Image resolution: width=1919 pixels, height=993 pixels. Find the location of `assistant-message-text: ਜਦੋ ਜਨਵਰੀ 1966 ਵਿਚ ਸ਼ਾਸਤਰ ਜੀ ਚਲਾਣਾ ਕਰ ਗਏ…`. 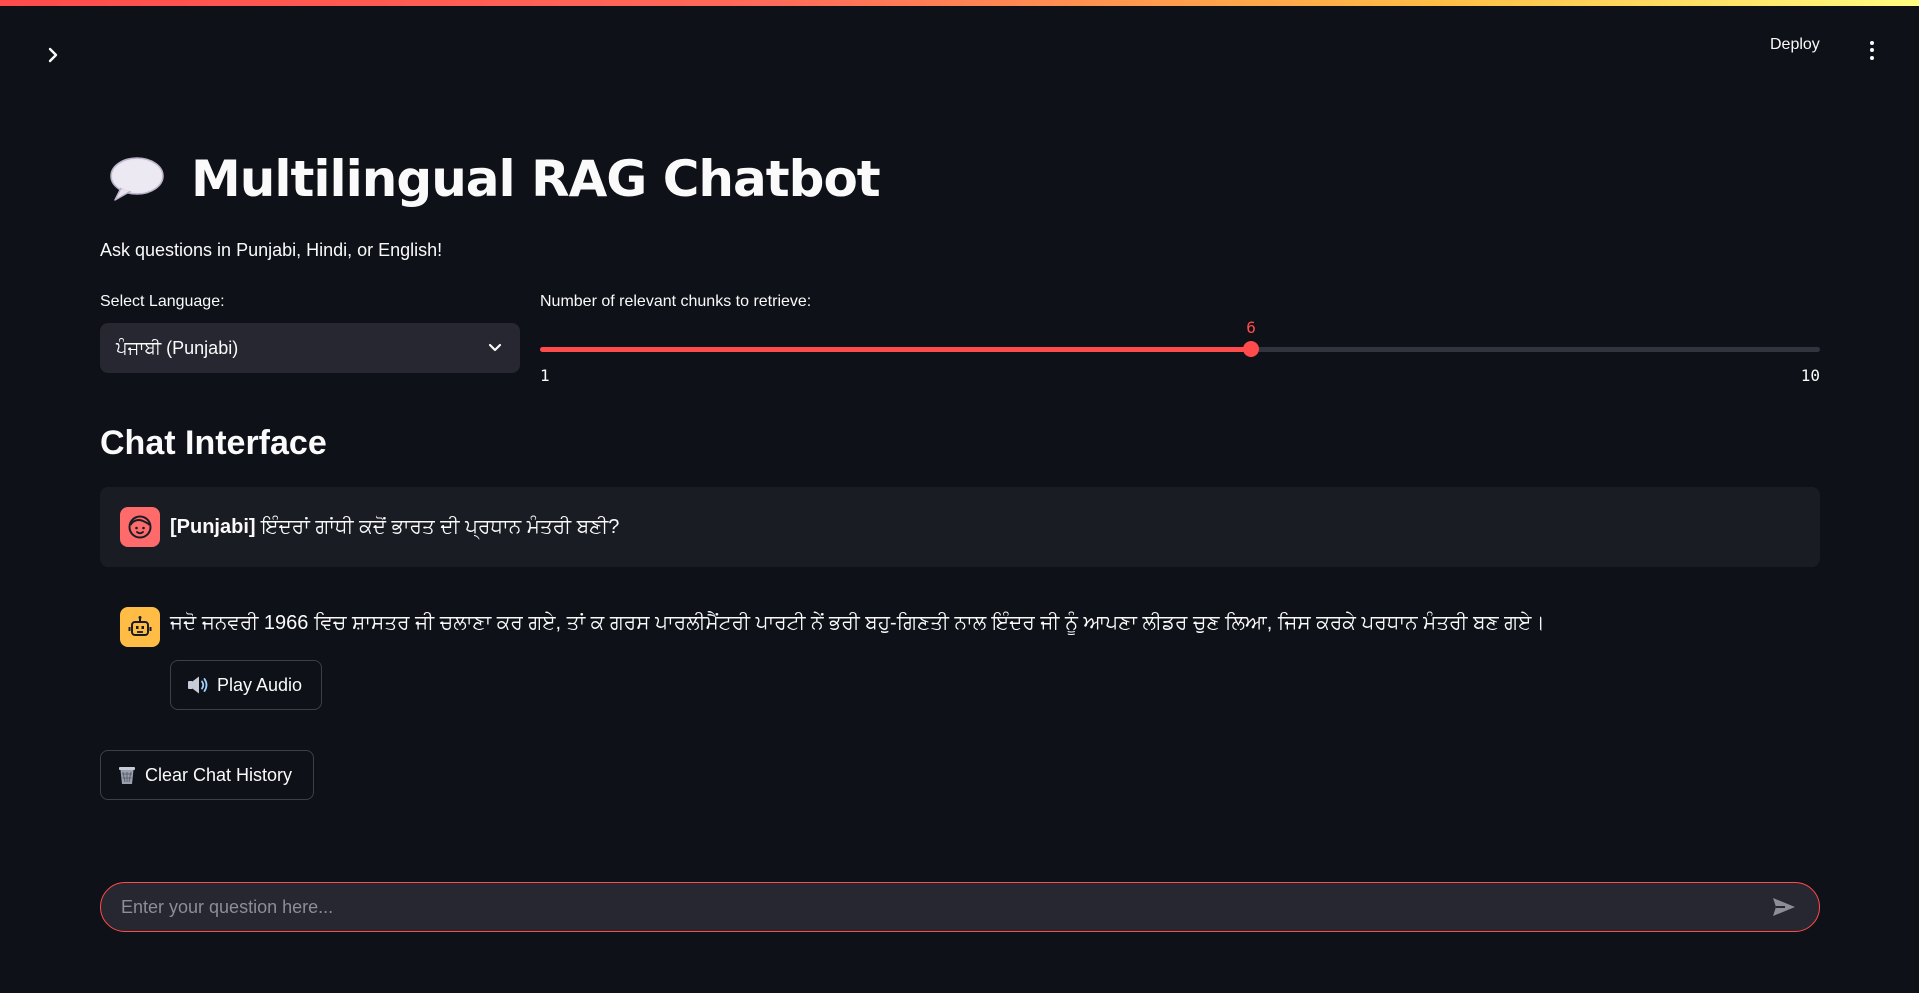

assistant-message-text: ਜਦੋ ਜਨਵਰੀ 1966 ਵਿਚ ਸ਼ਾਸਤਰ ਜੀ ਚਲਾਣਾ ਕਰ ਗਏ… is located at coordinates (857, 623).